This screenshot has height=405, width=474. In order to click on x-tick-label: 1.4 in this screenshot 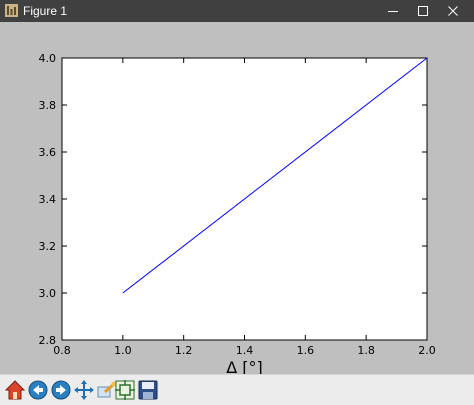, I will do `click(245, 350)`.